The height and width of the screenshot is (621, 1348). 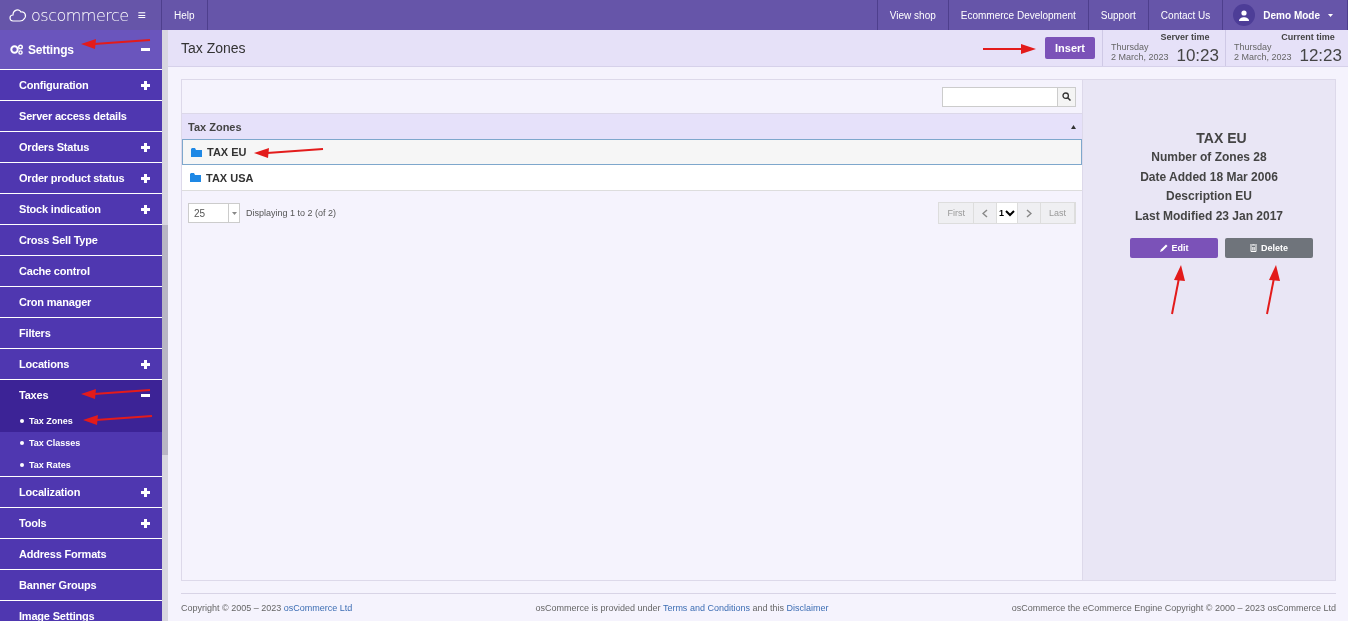 What do you see at coordinates (227, 152) in the screenshot?
I see `zone-name: TAX EU` at bounding box center [227, 152].